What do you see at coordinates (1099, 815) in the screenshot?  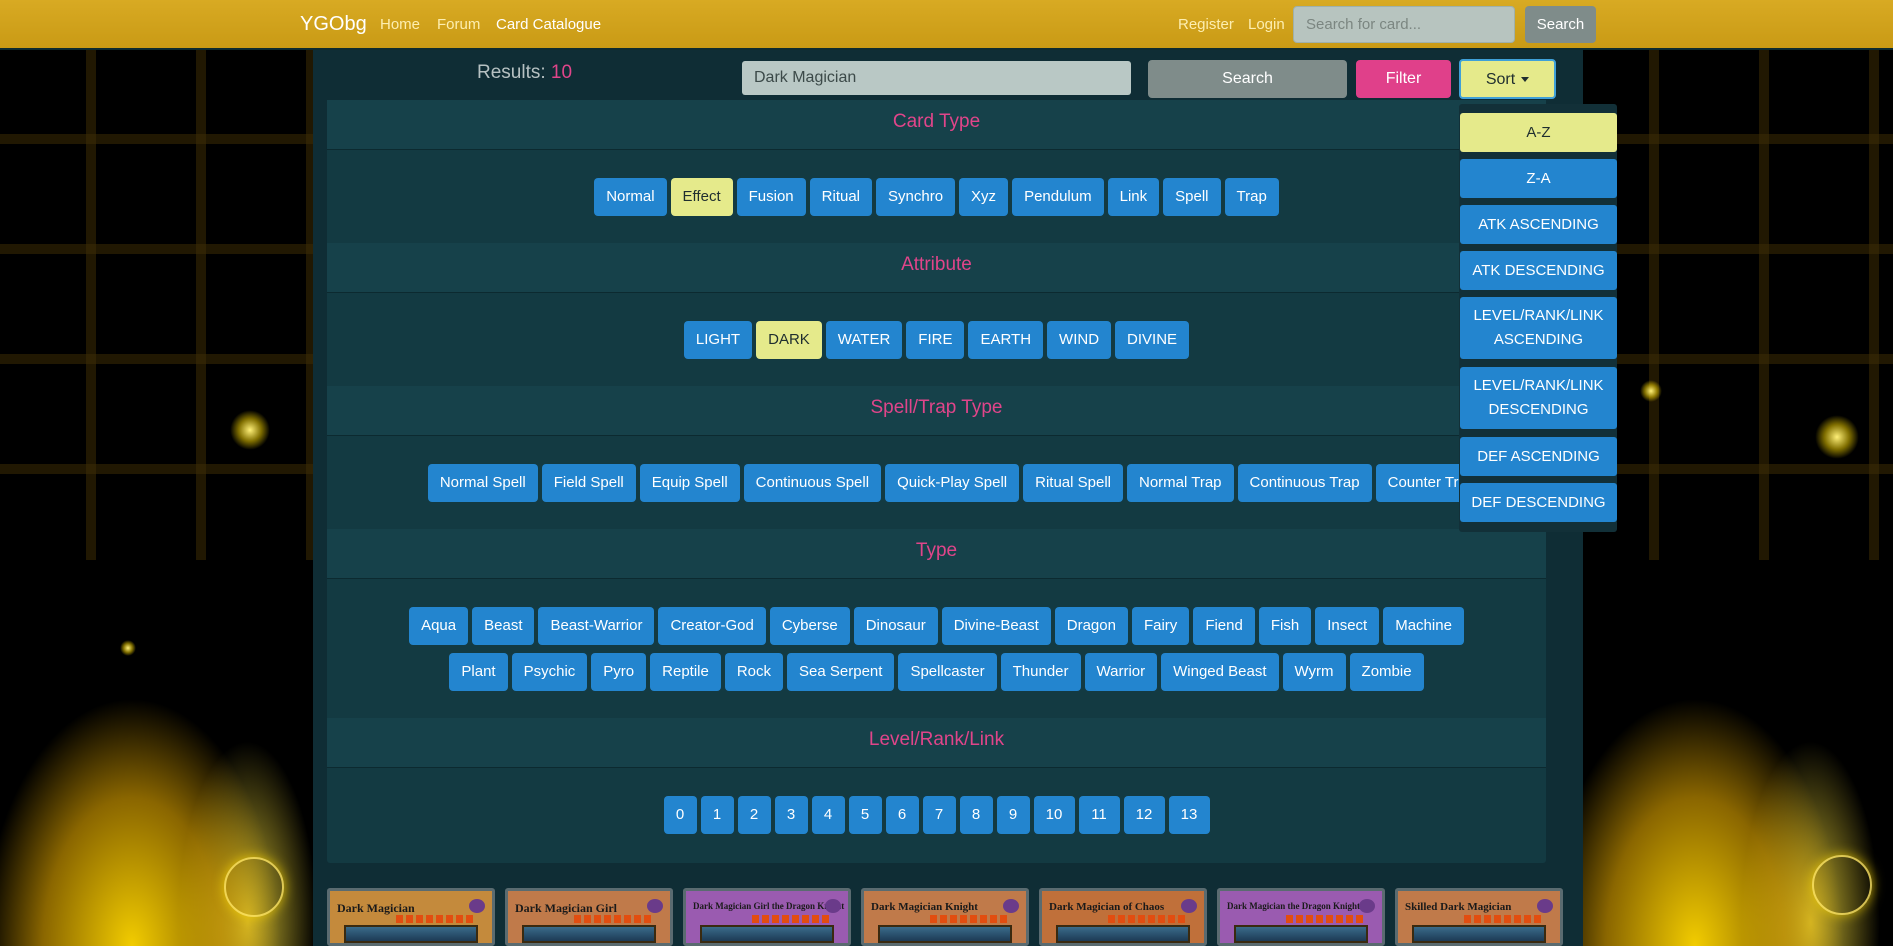 I see `level-11-button: 11` at bounding box center [1099, 815].